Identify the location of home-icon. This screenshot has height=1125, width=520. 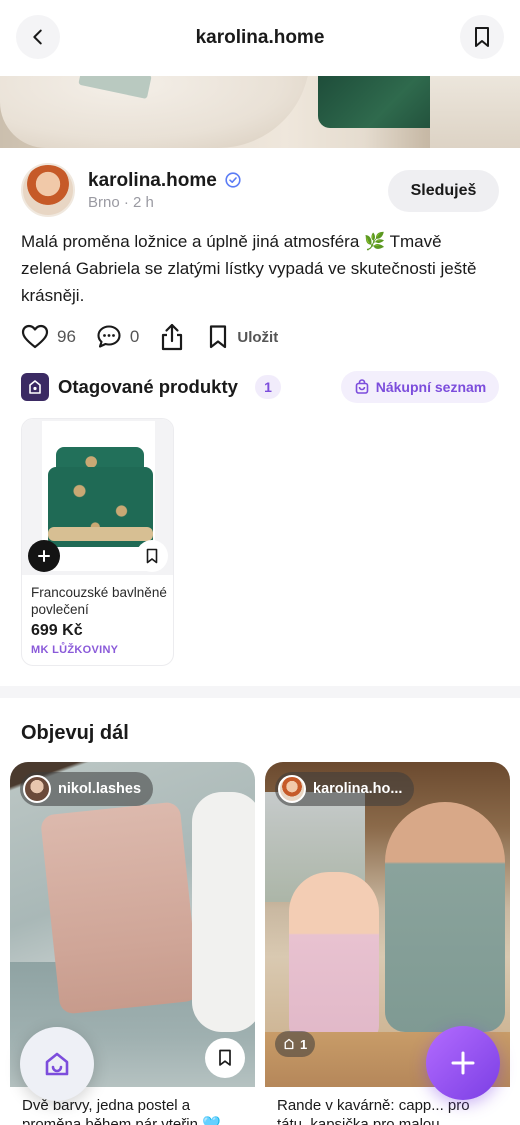
(57, 1064).